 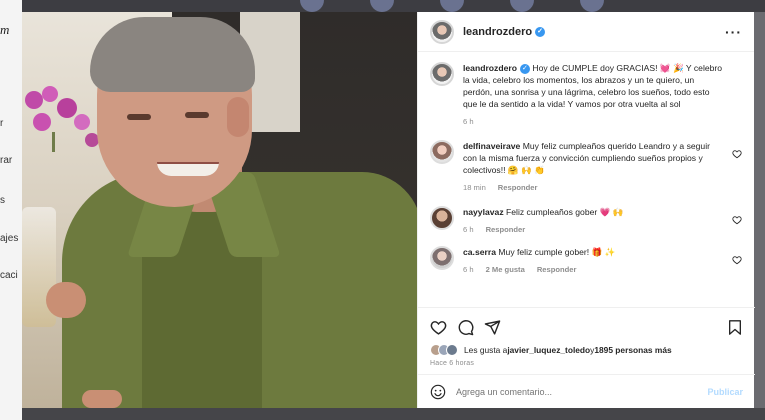 What do you see at coordinates (486, 350) in the screenshot?
I see `likes-prefix: Les gusta a` at bounding box center [486, 350].